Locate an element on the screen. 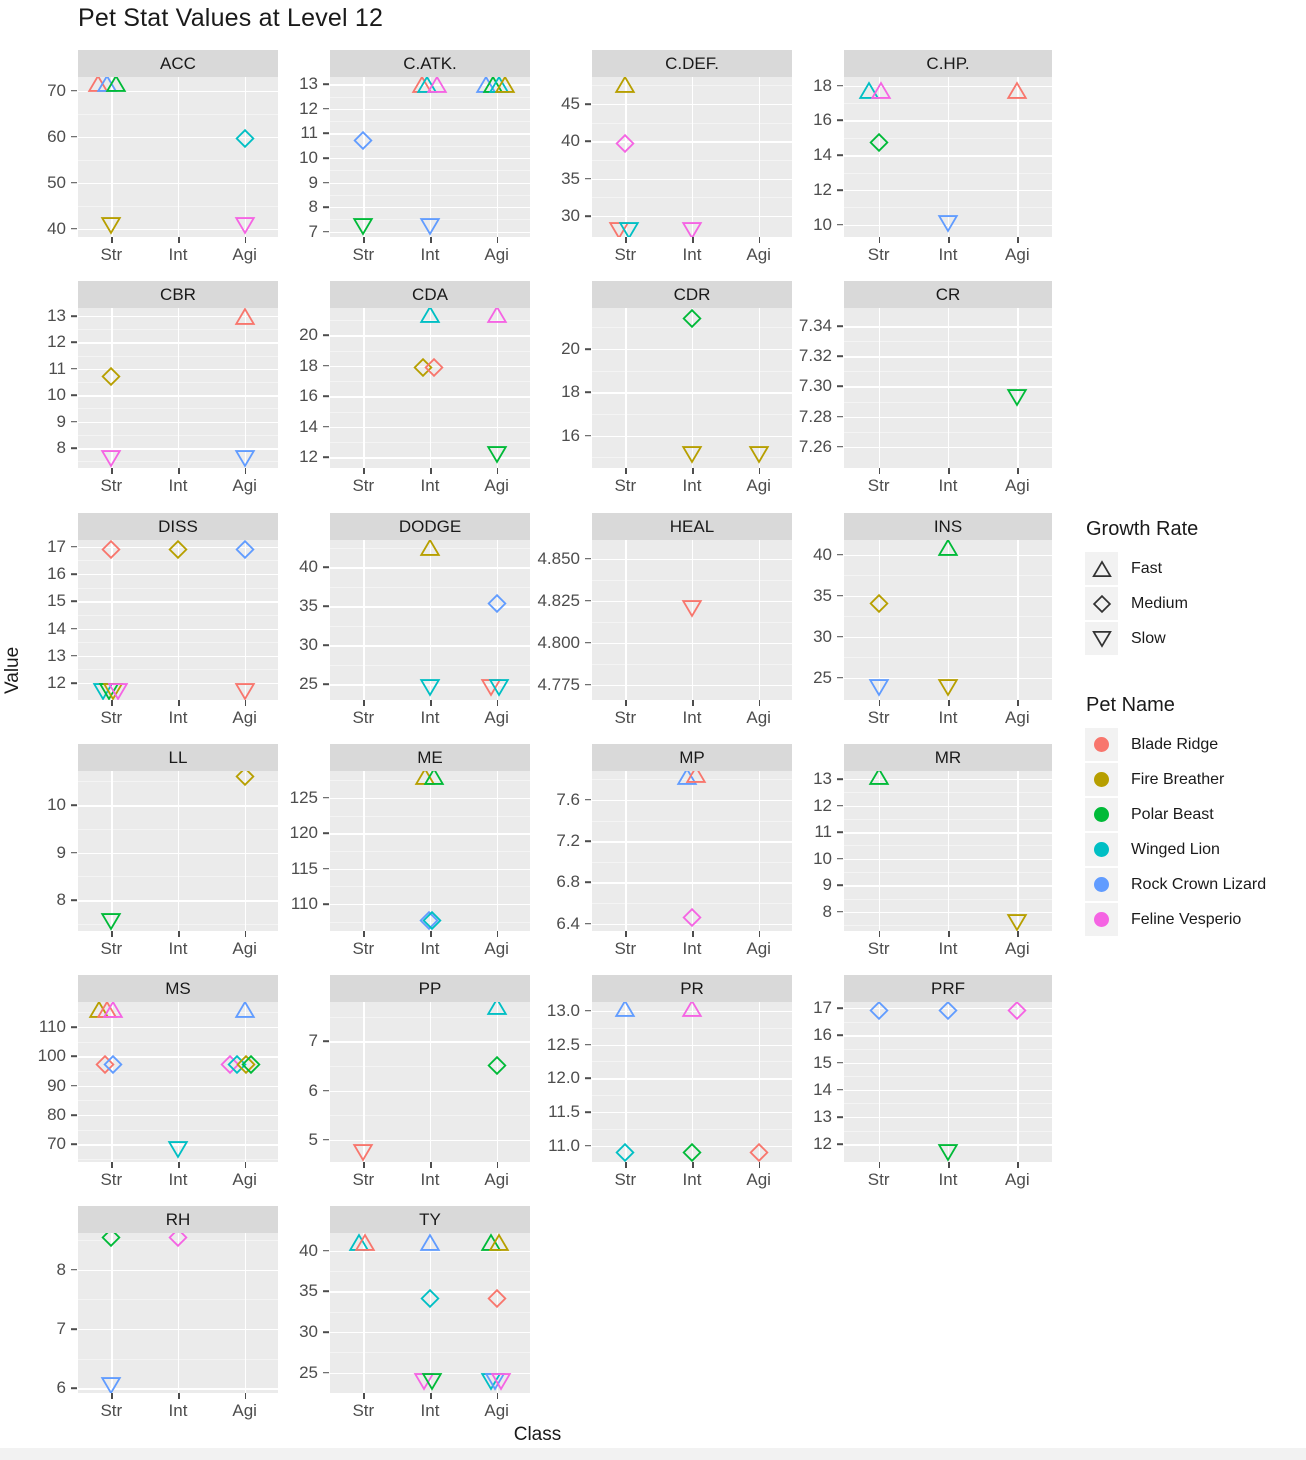 The width and height of the screenshot is (1306, 1460). facet-strip-label: HEAL is located at coordinates (692, 526).